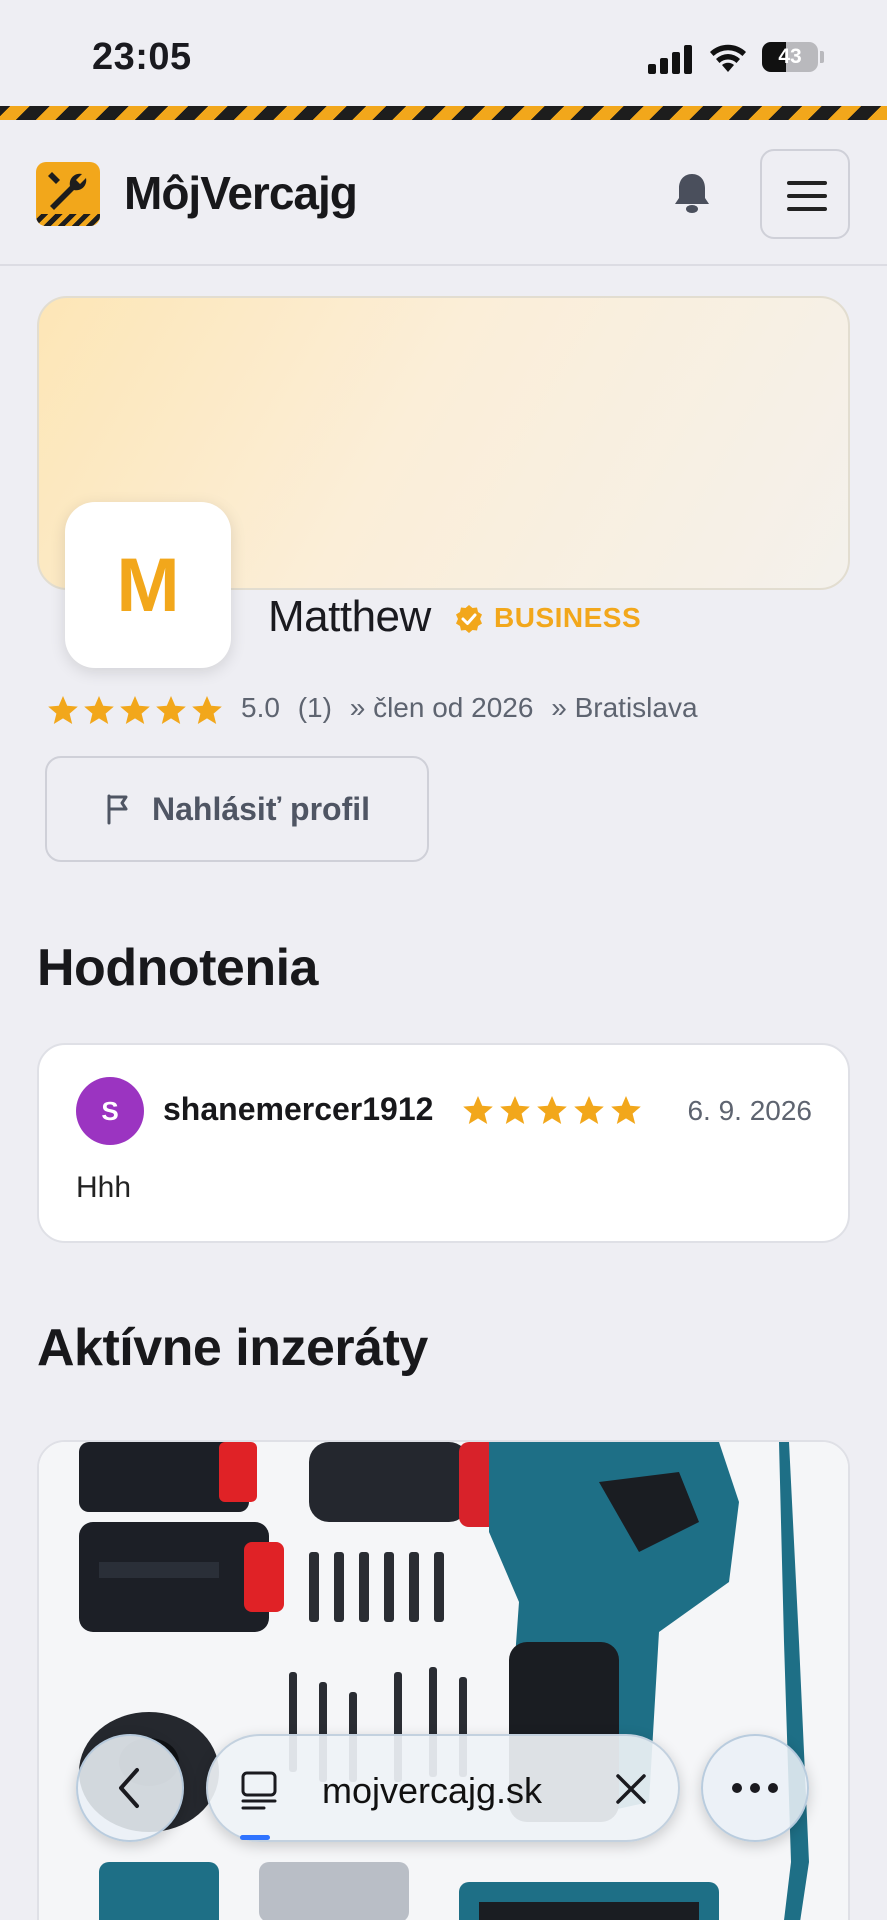 This screenshot has width=887, height=1920. Describe the element at coordinates (441, 707) in the screenshot. I see `member-since: » člen od 2026` at that location.